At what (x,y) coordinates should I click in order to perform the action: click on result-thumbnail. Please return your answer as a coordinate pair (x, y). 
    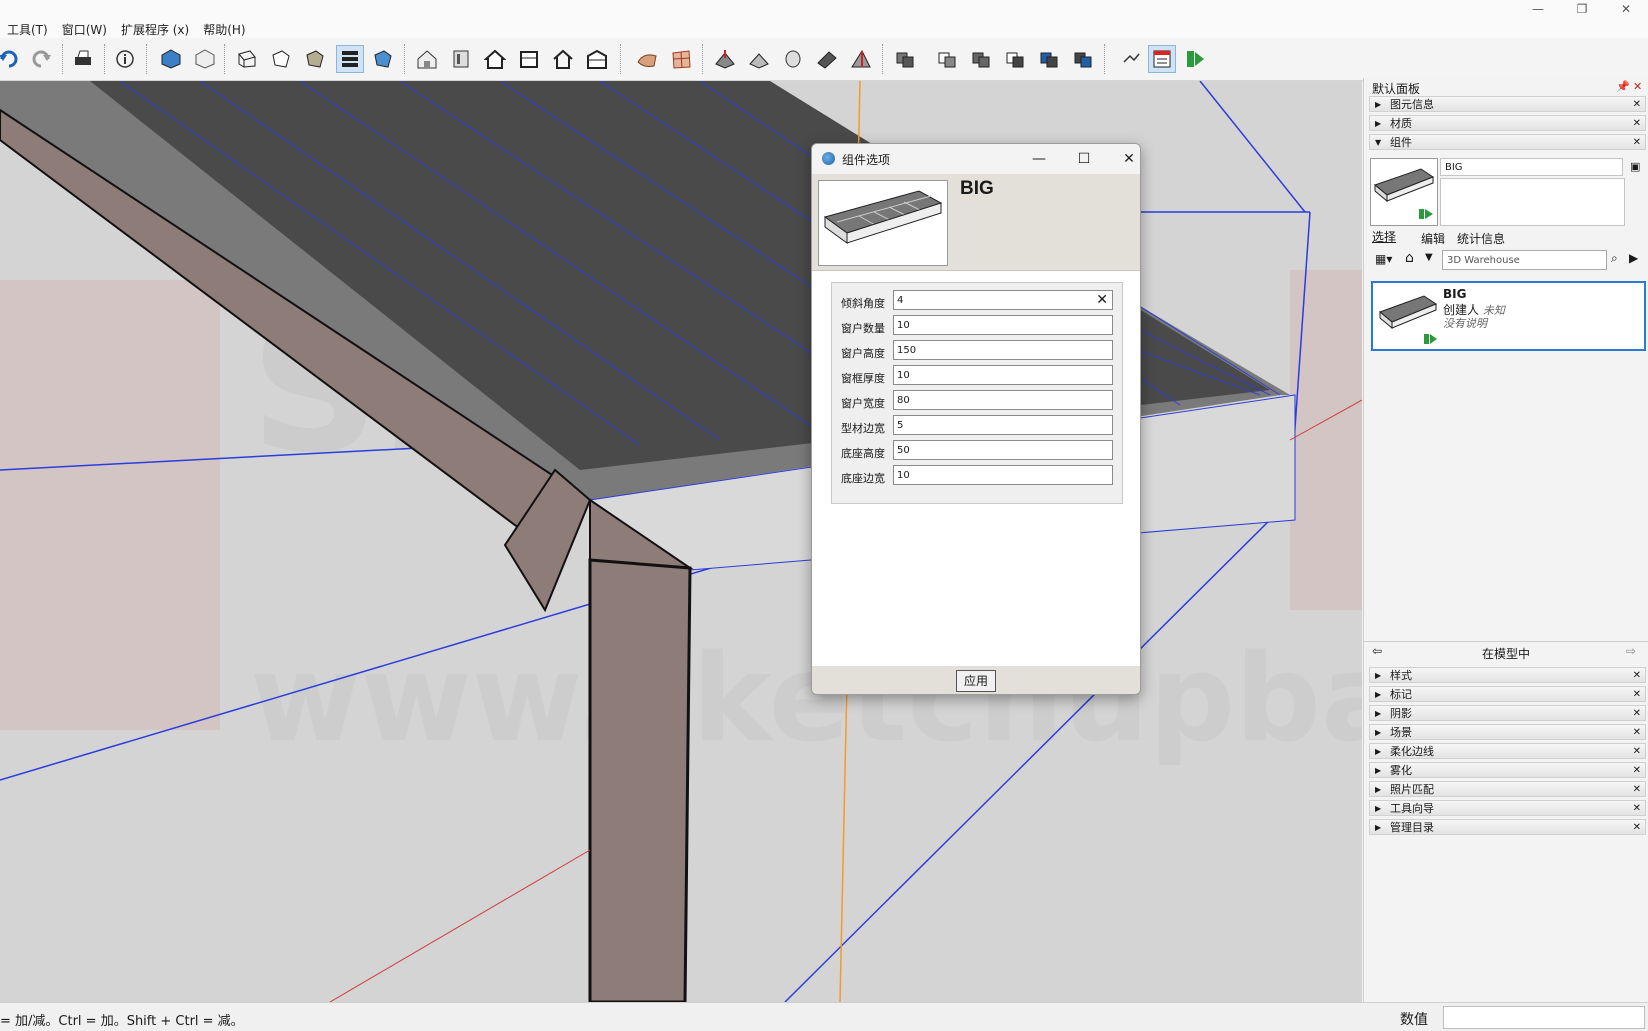
    Looking at the image, I should click on (1407, 316).